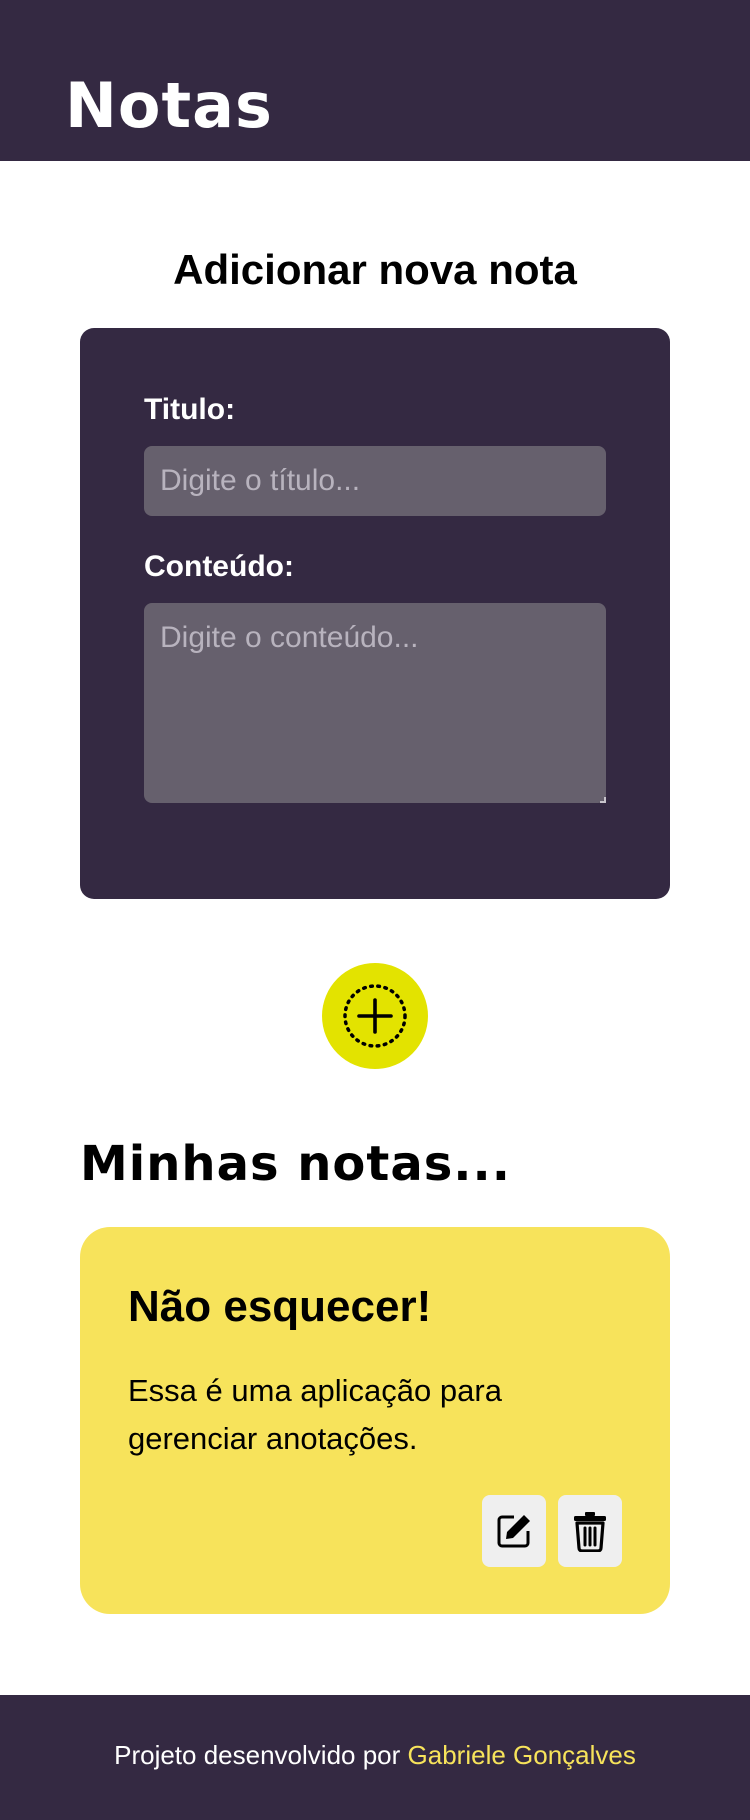  Describe the element at coordinates (375, 703) in the screenshot. I see `content-textarea` at that location.